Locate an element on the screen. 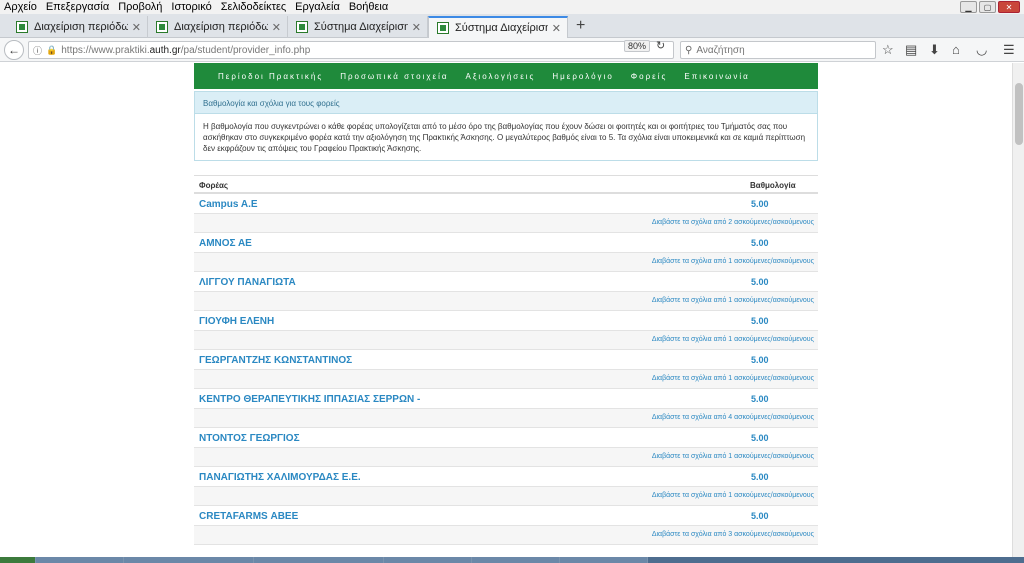 Image resolution: width=1024 pixels, height=563 pixels. lock-icon: 🔒 is located at coordinates (51, 50).